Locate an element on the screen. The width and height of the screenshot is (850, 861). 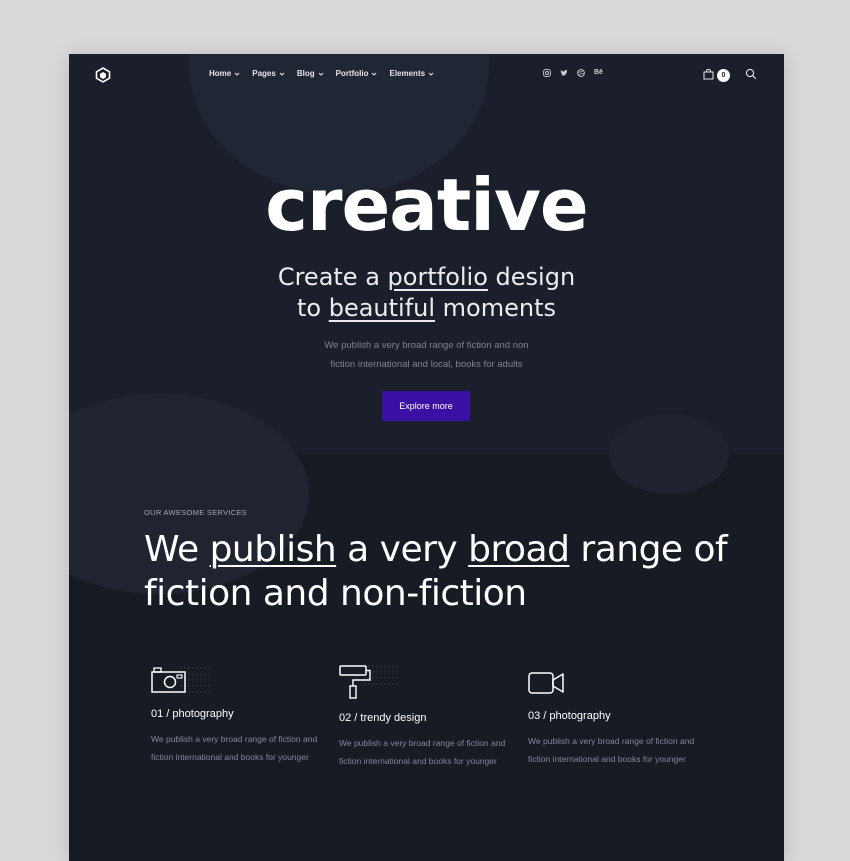
hero-subtitle-line: Create a portfolio design is located at coordinates (426, 277).